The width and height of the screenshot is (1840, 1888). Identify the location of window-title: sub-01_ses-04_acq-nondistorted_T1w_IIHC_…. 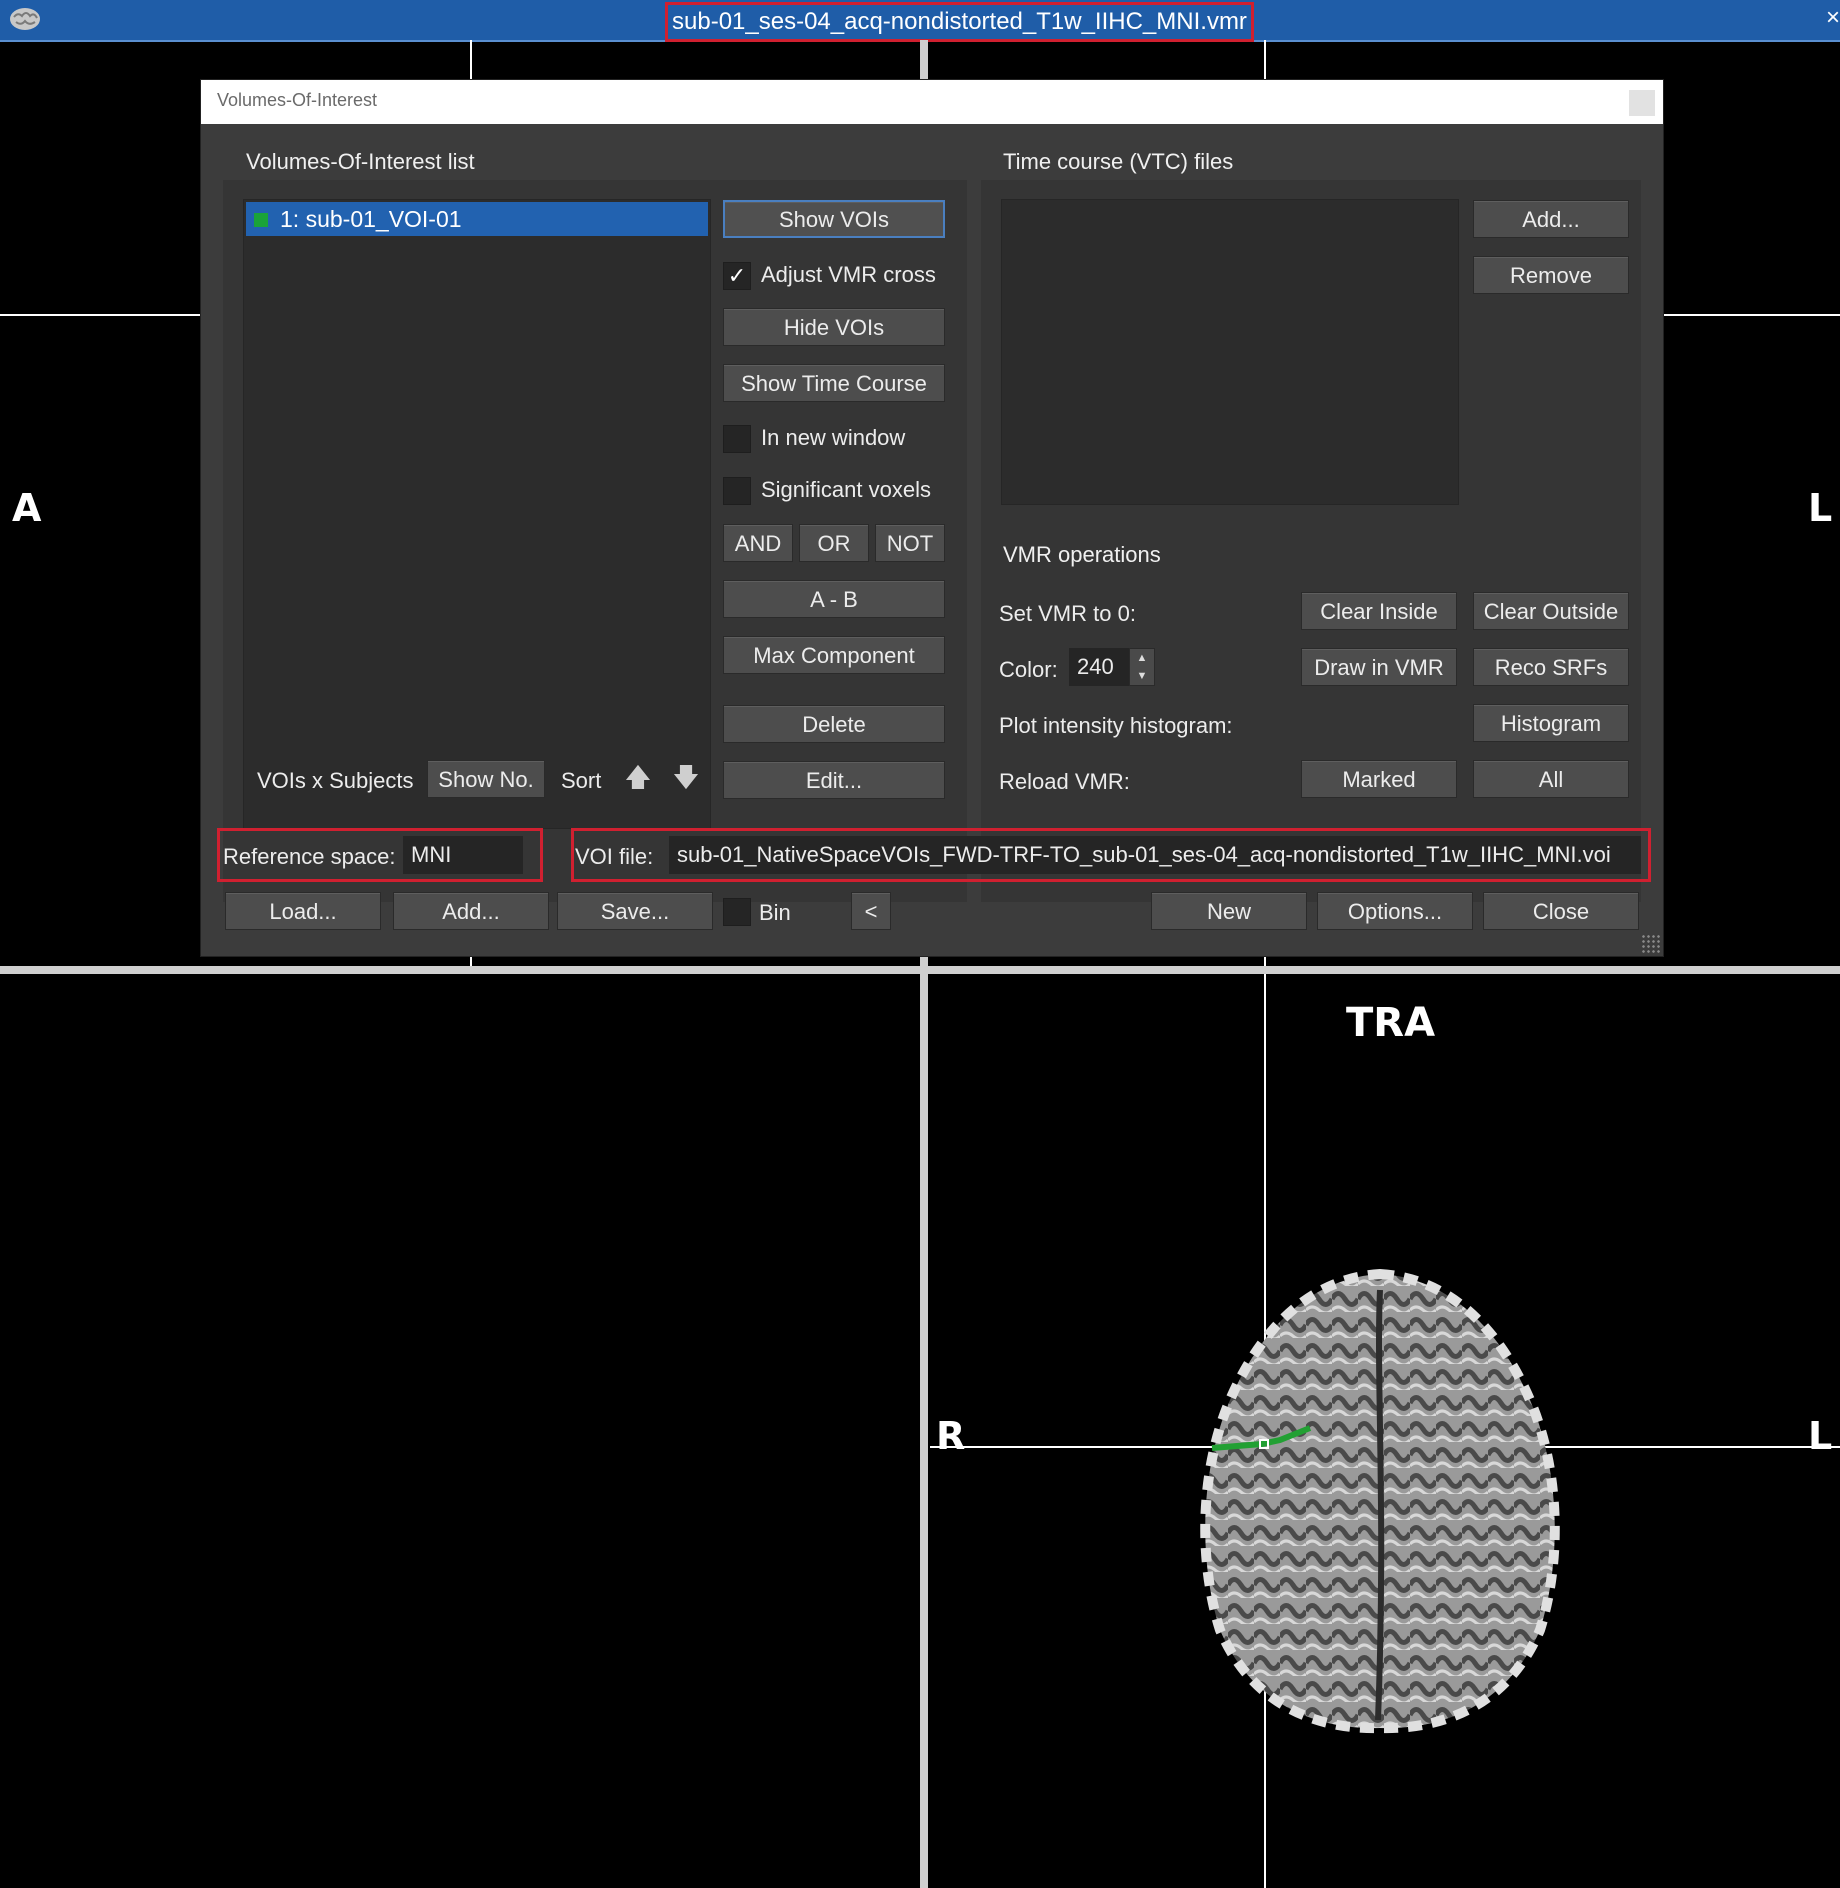
(959, 22).